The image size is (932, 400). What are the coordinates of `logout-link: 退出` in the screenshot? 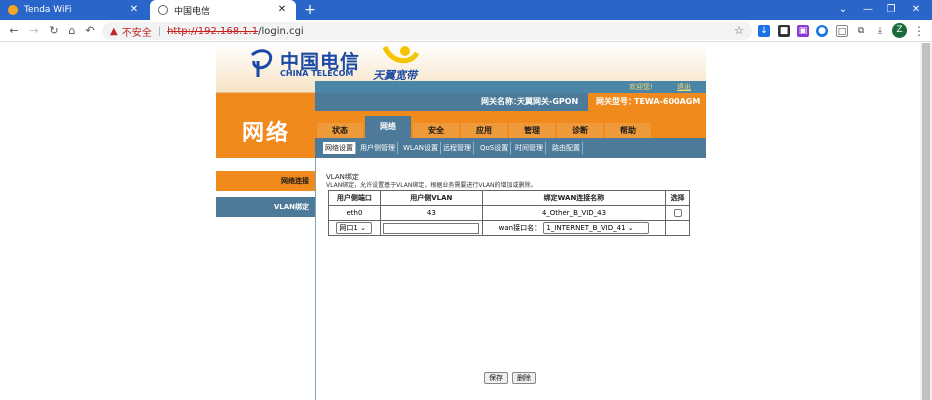 It's located at (684, 87).